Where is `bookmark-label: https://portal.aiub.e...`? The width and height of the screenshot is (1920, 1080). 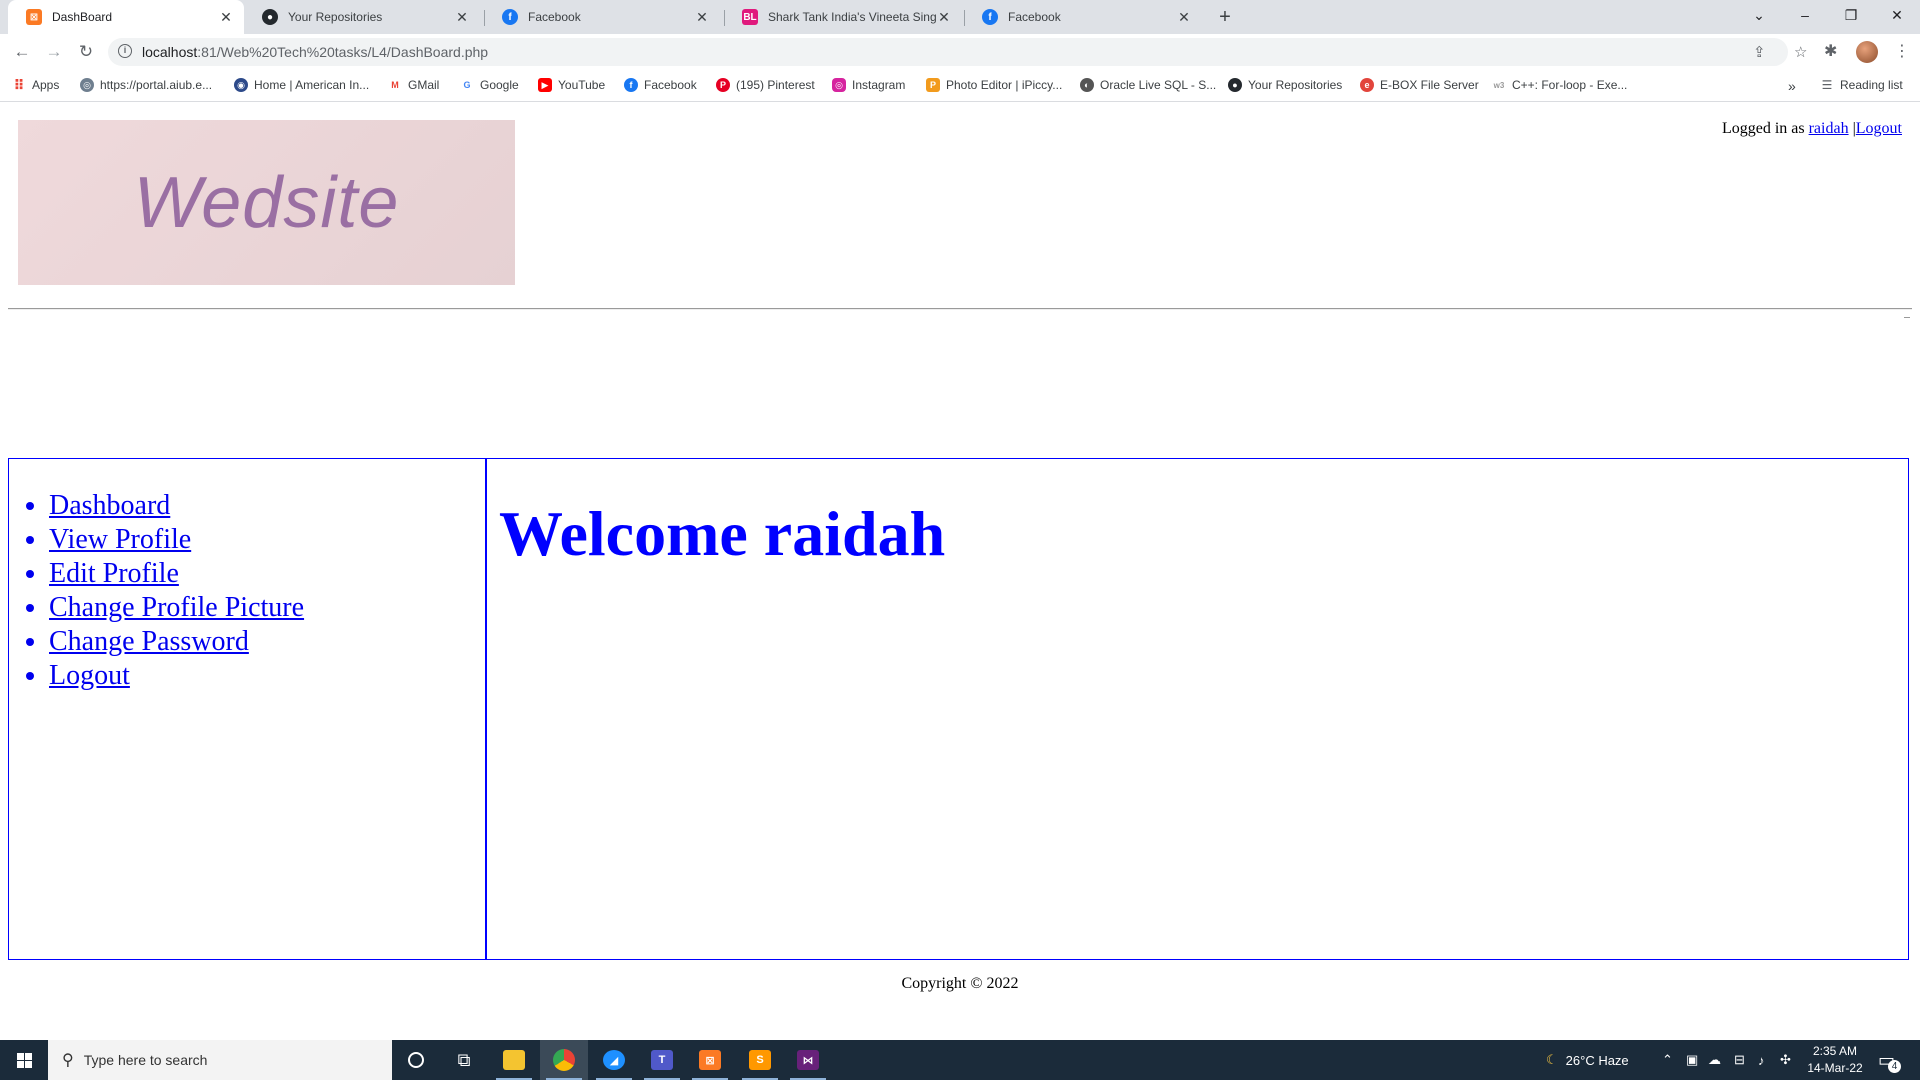
bookmark-label: https://portal.aiub.e... is located at coordinates (156, 85).